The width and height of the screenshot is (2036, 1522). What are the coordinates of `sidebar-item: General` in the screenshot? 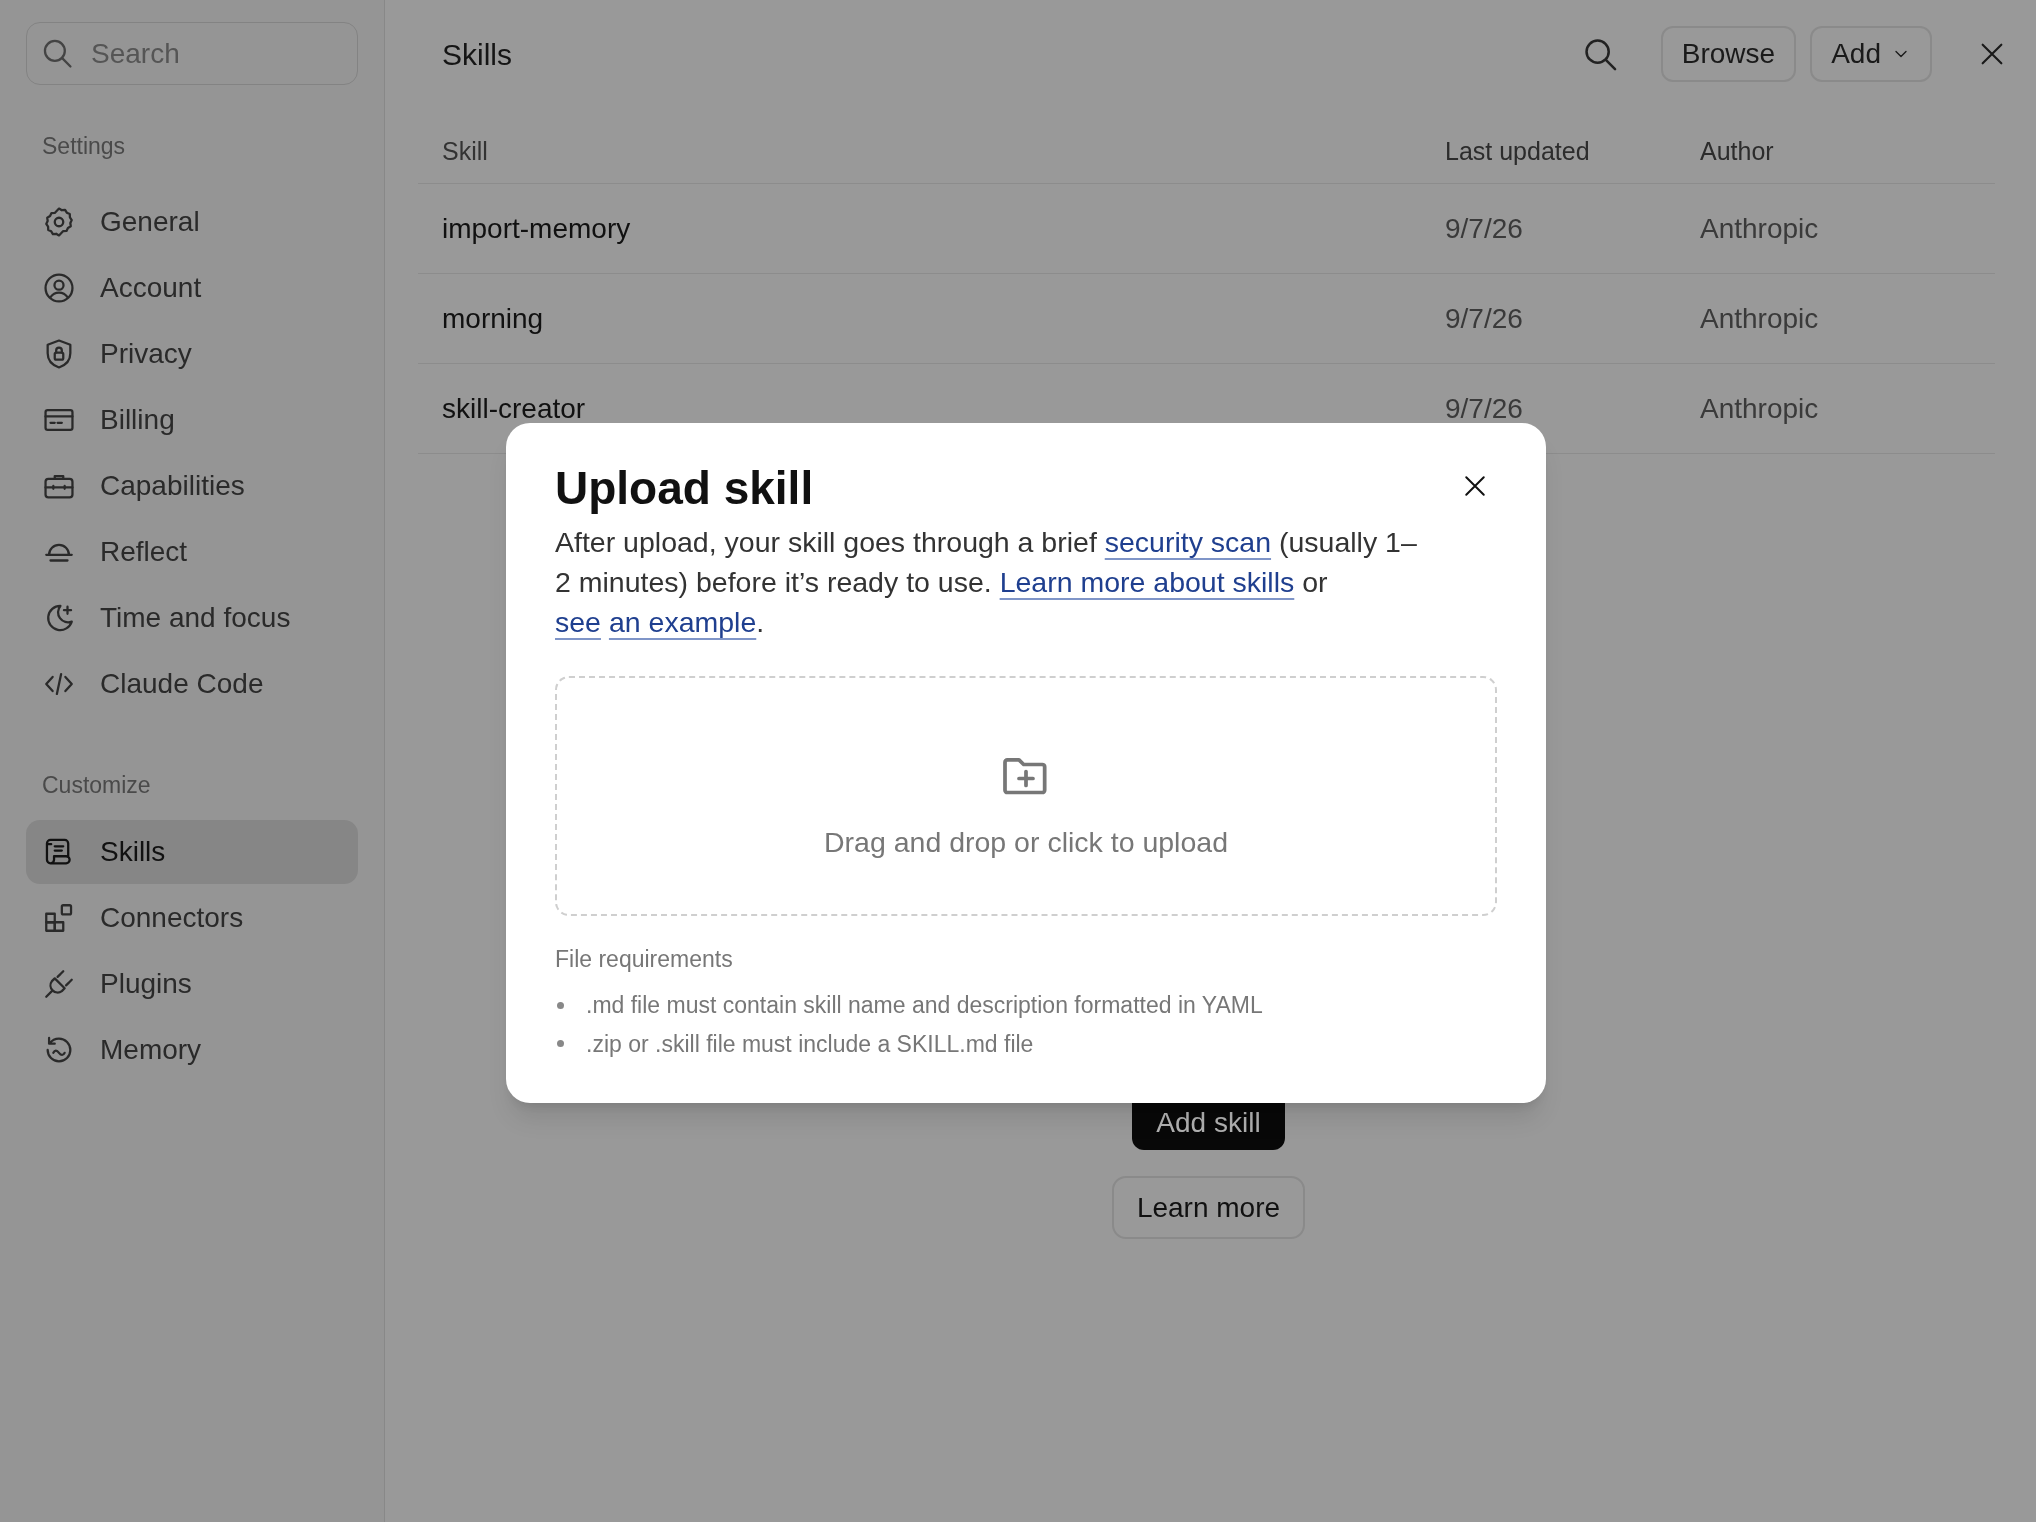 It's located at (192, 221).